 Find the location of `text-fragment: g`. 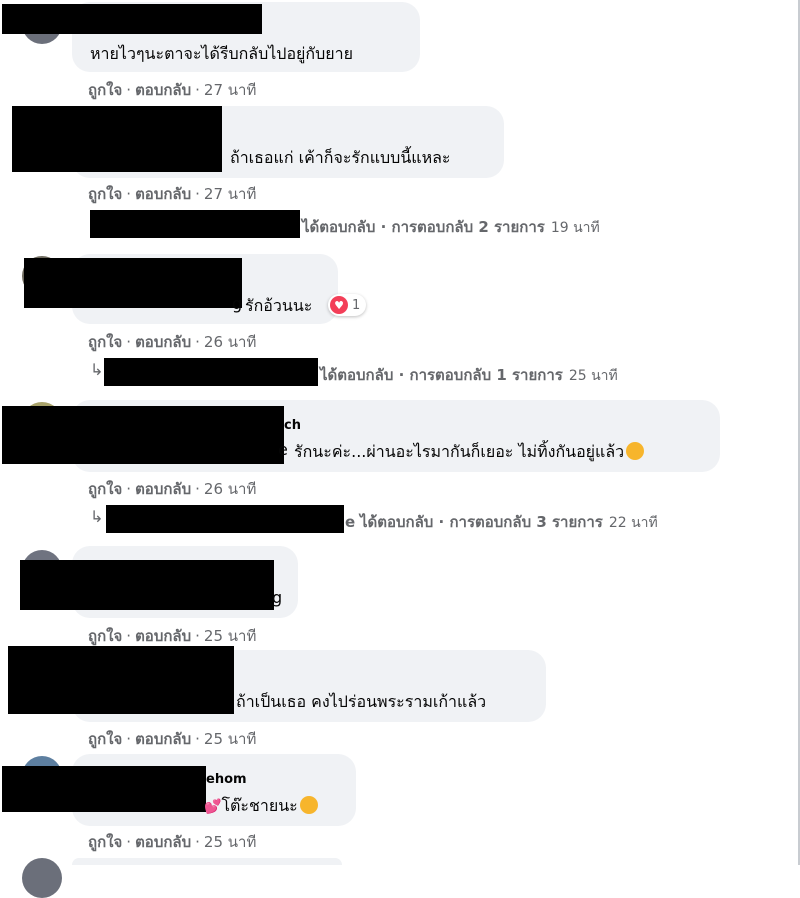

text-fragment: g is located at coordinates (277, 597).